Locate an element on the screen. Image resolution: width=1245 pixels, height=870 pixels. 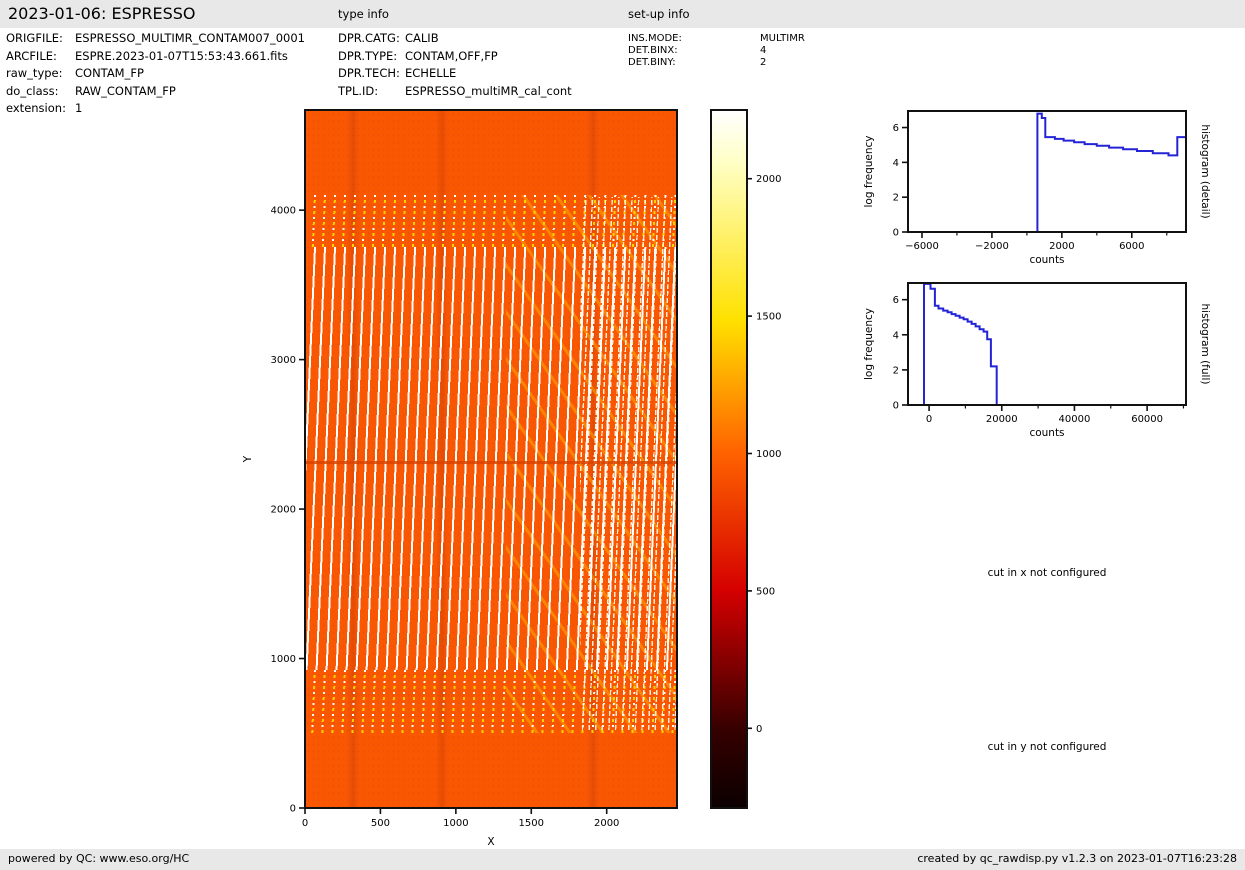
metadata-value: 1 is located at coordinates (79, 108).